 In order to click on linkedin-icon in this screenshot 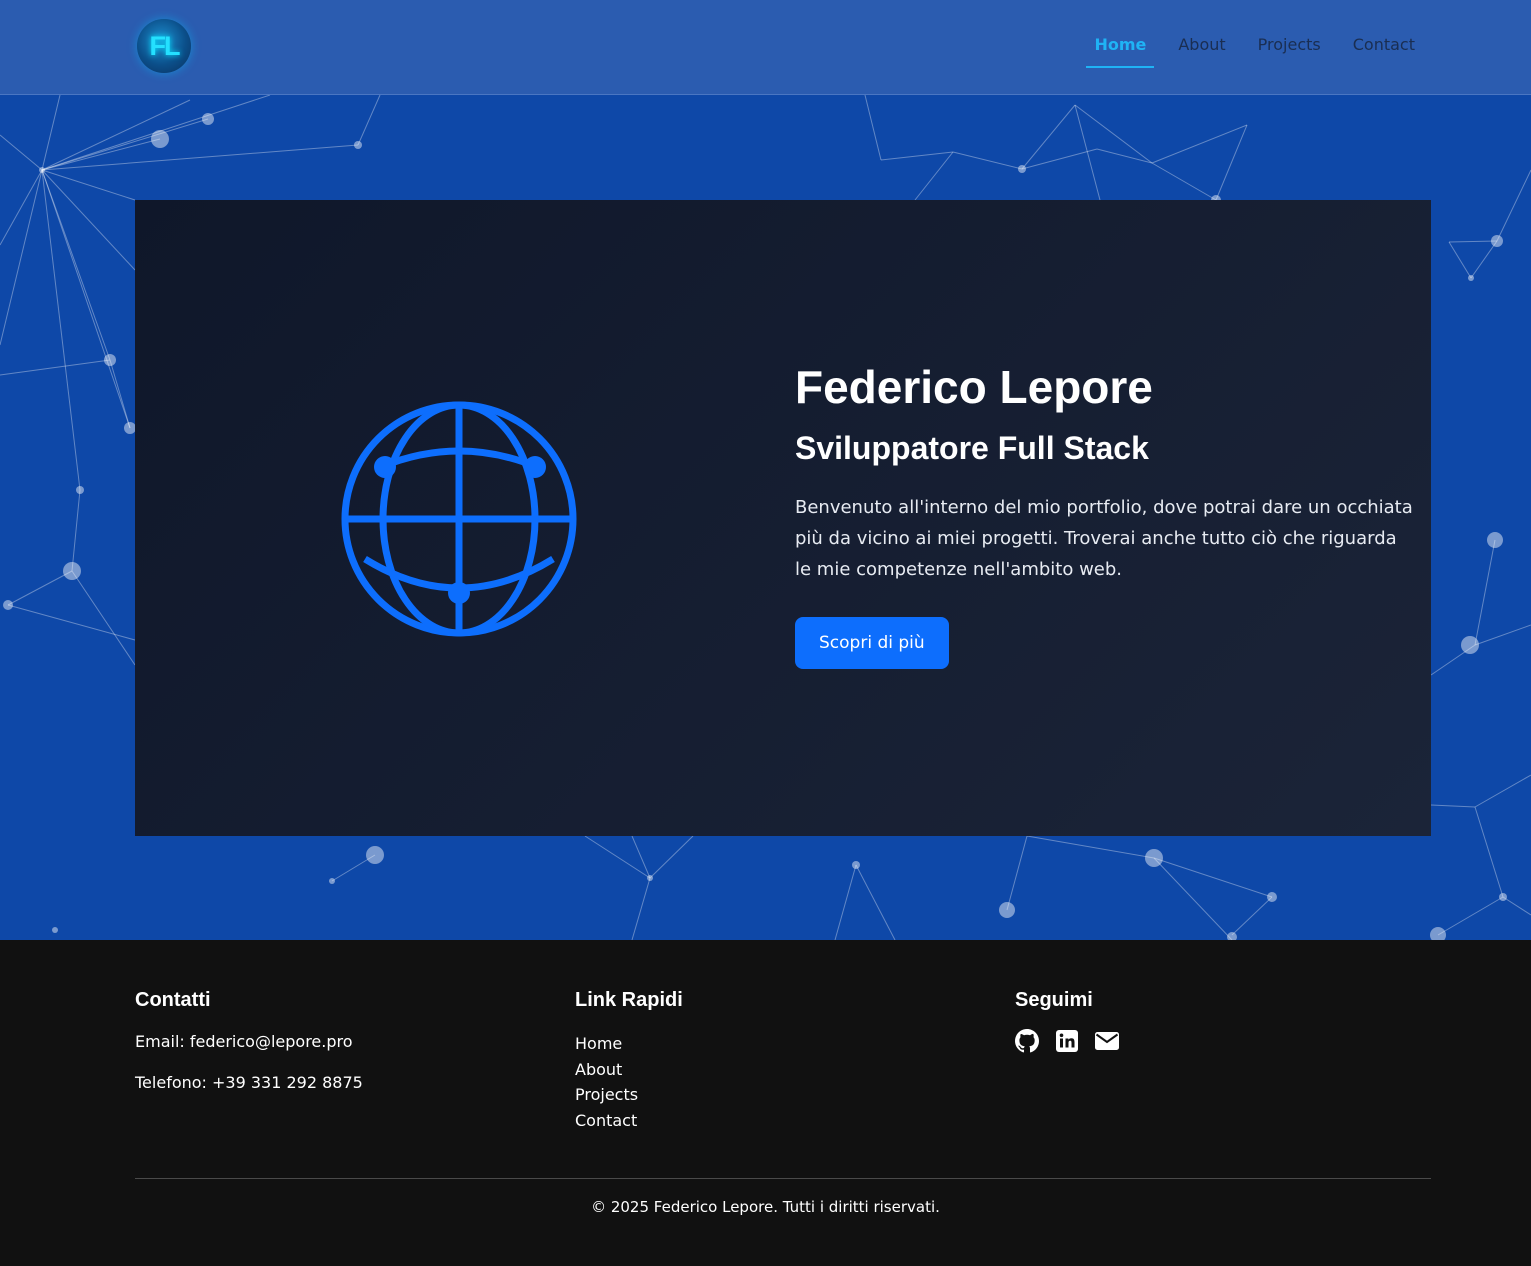, I will do `click(1067, 1041)`.